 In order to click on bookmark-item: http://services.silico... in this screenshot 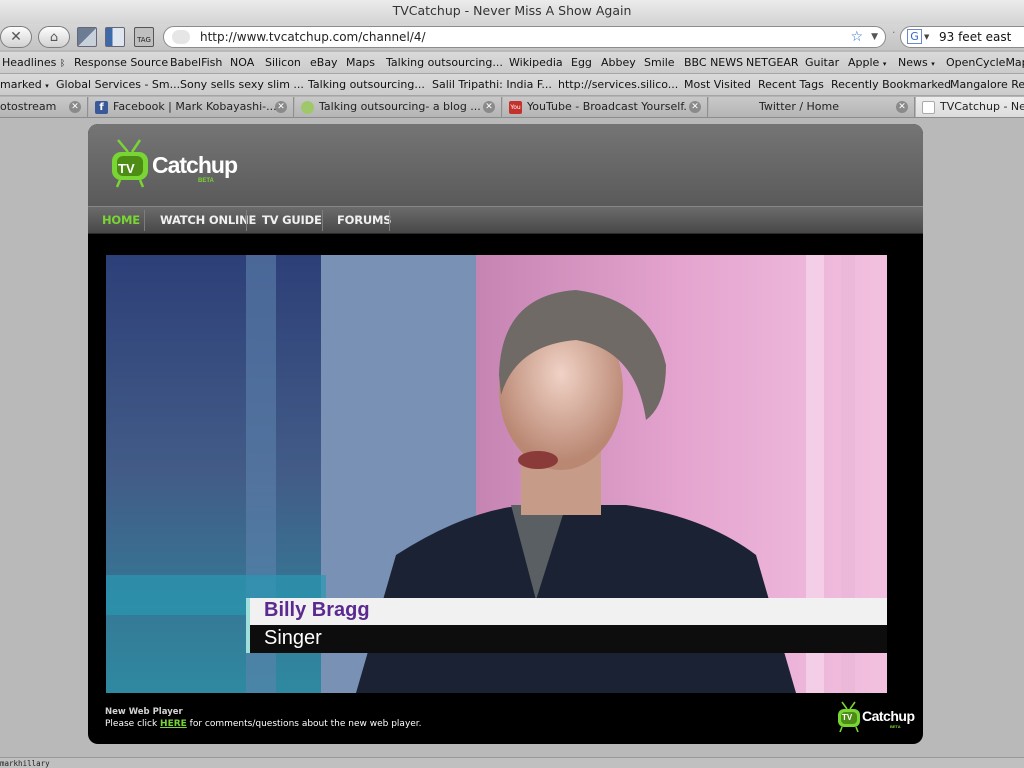, I will do `click(618, 84)`.